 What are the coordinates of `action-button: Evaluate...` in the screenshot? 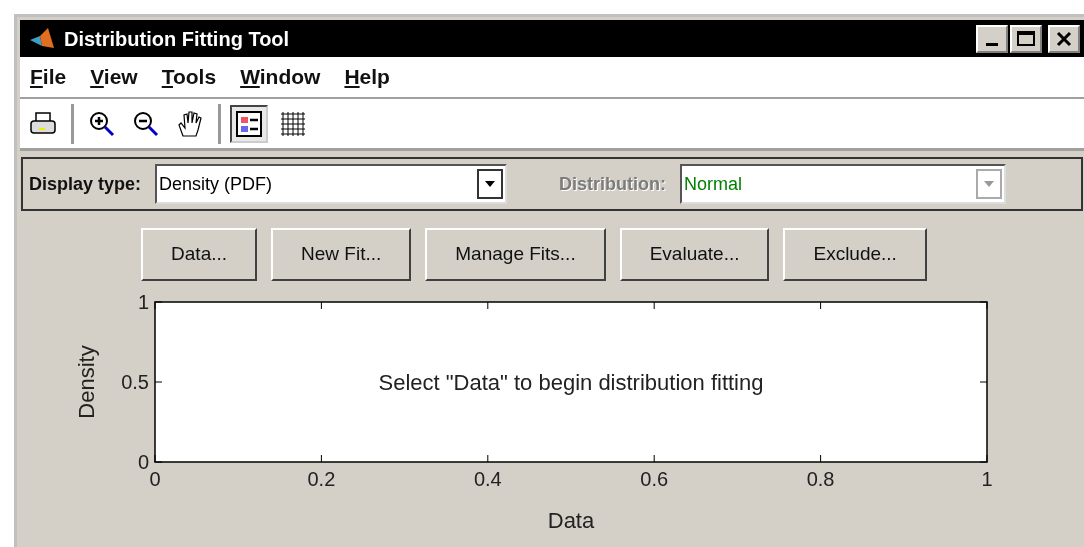 It's located at (694, 254).